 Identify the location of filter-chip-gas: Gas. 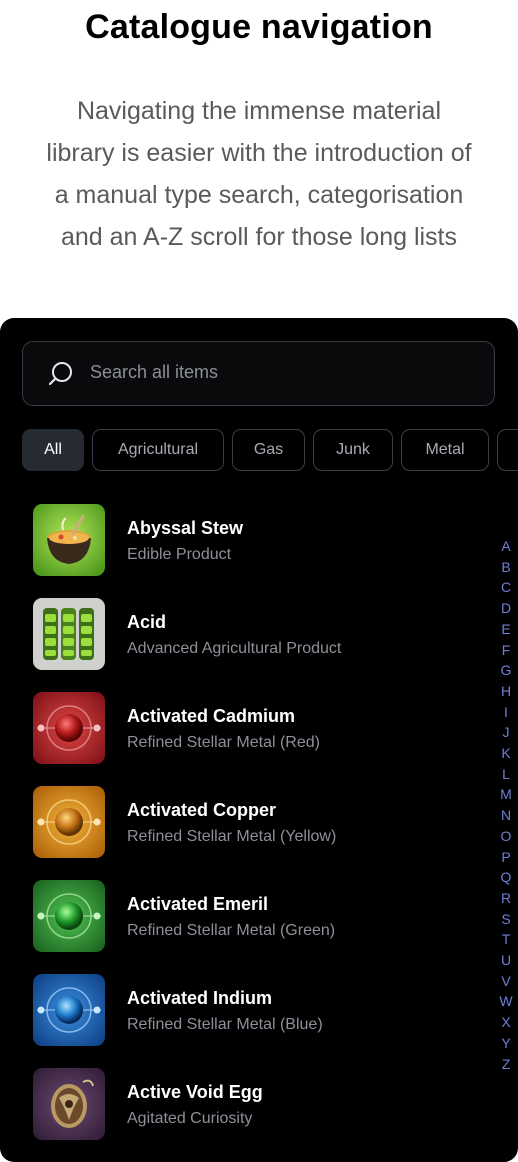
(268, 450).